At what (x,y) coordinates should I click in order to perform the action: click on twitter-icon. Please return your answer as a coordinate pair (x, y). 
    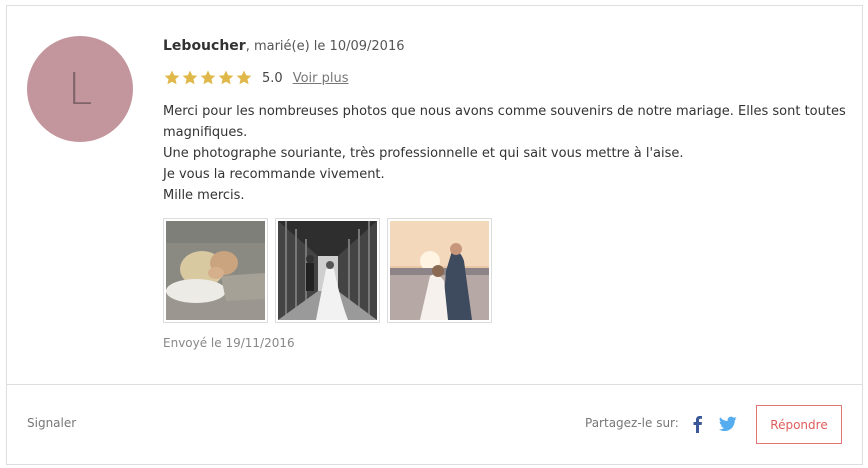
    Looking at the image, I should click on (727, 424).